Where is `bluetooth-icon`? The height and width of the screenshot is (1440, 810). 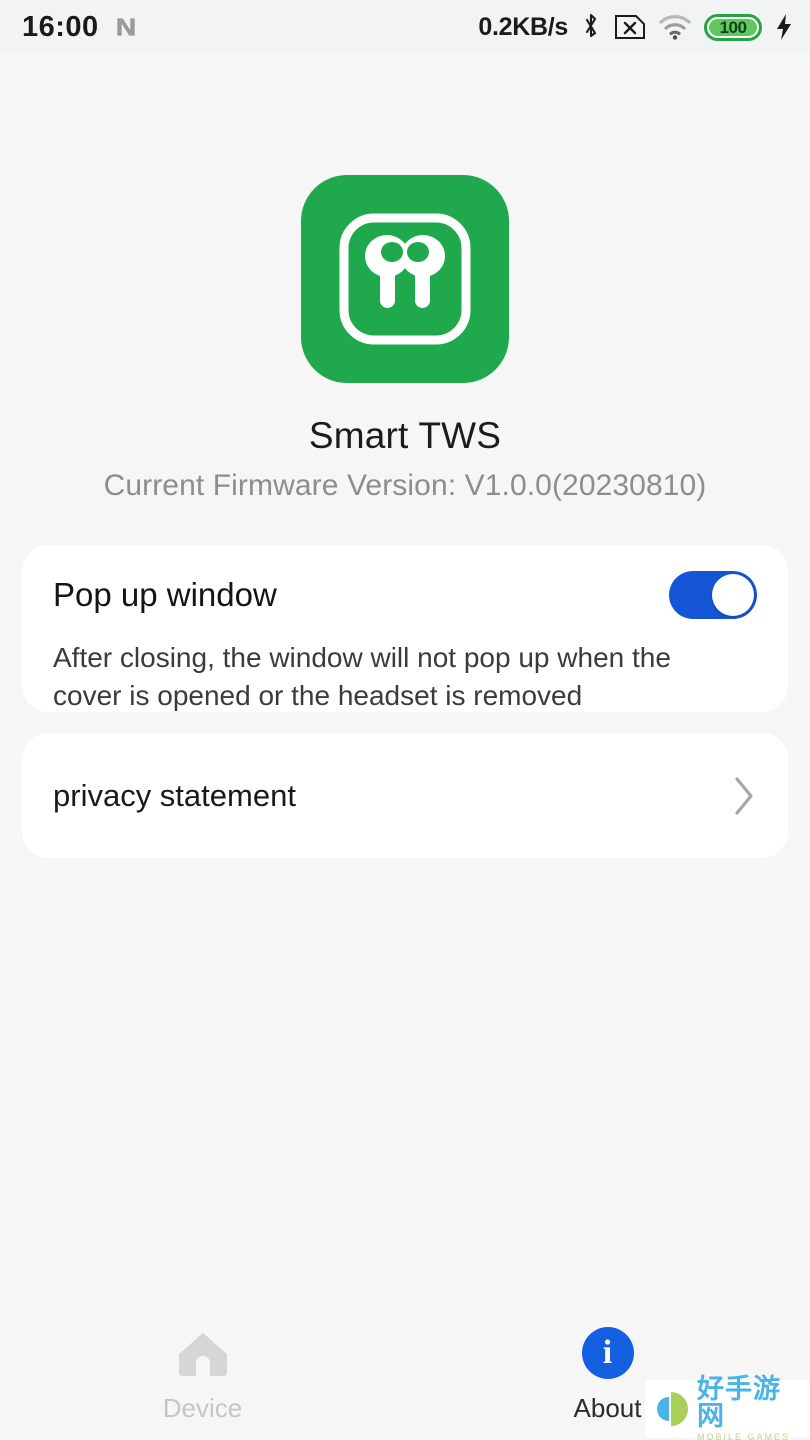 bluetooth-icon is located at coordinates (591, 25).